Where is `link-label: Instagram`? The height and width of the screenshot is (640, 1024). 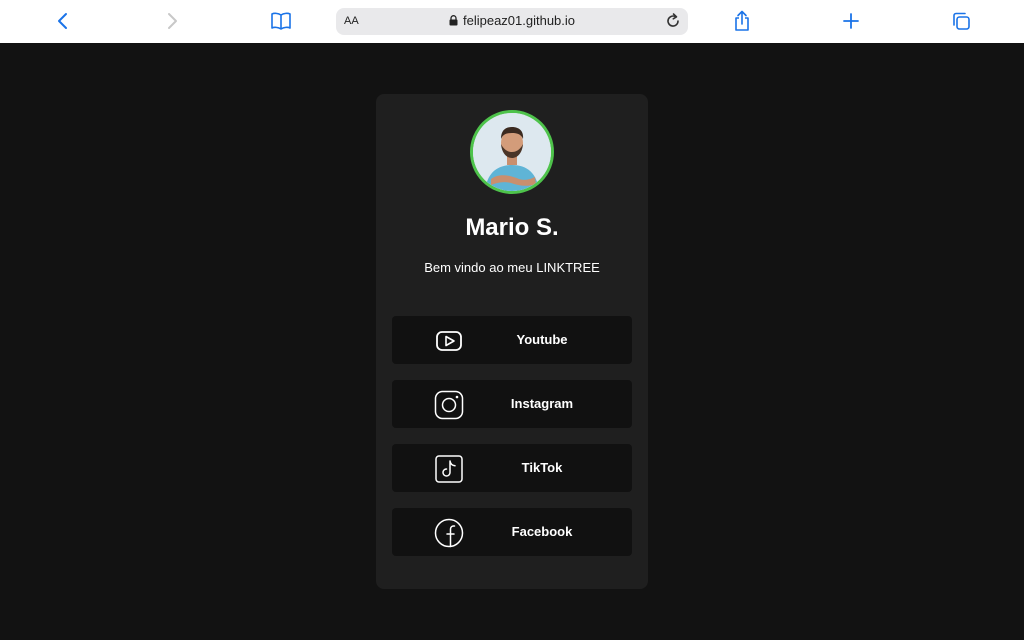
link-label: Instagram is located at coordinates (542, 403).